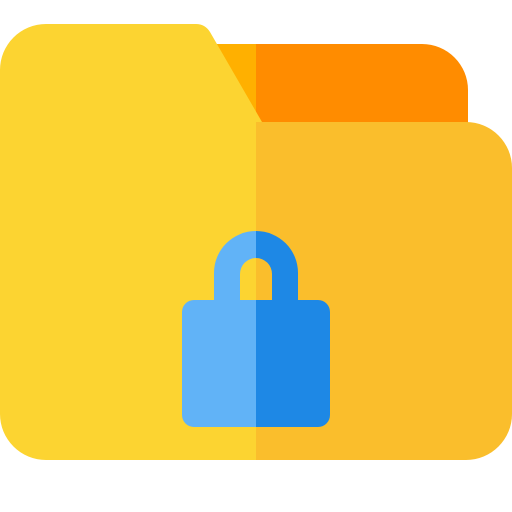  I want to click on lock-body-right, so click(293, 363).